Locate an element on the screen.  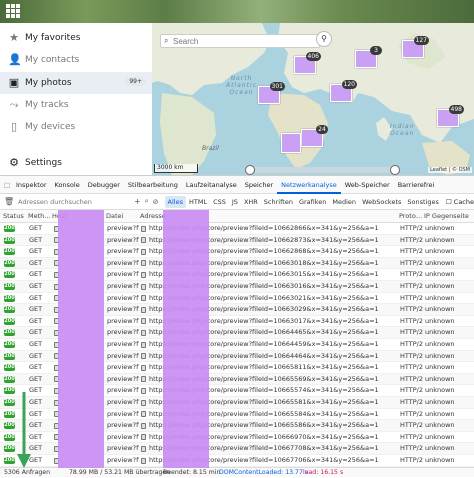
col-file: Datei is located at coordinates (114, 216).